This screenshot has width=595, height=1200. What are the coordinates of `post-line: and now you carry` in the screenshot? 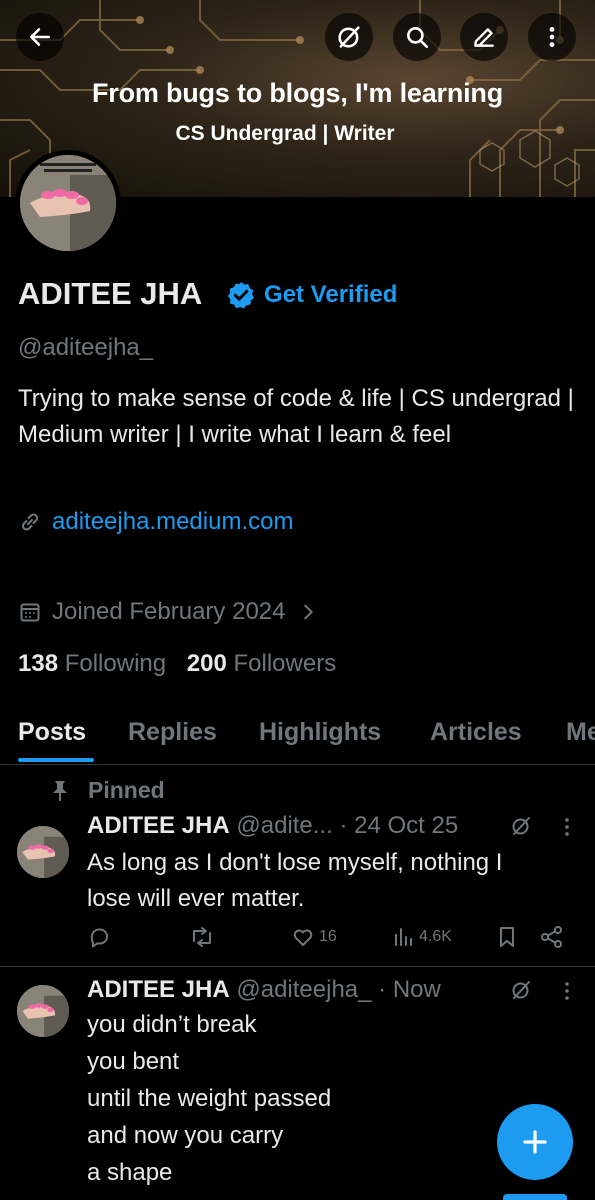 It's located at (185, 1135).